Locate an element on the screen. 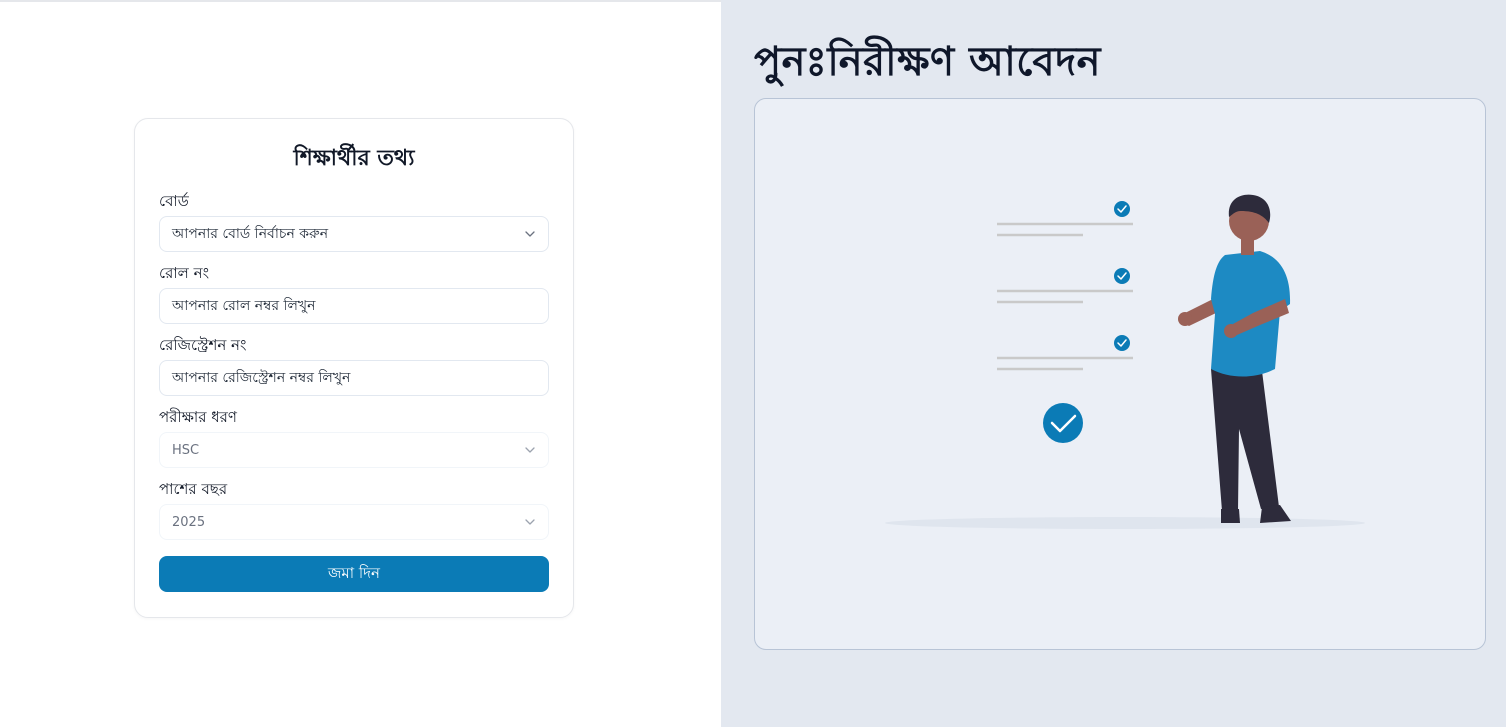 The image size is (1506, 727). roll-field: রোল নং আপনার রোল নম্বর লিখুন is located at coordinates (354, 294).